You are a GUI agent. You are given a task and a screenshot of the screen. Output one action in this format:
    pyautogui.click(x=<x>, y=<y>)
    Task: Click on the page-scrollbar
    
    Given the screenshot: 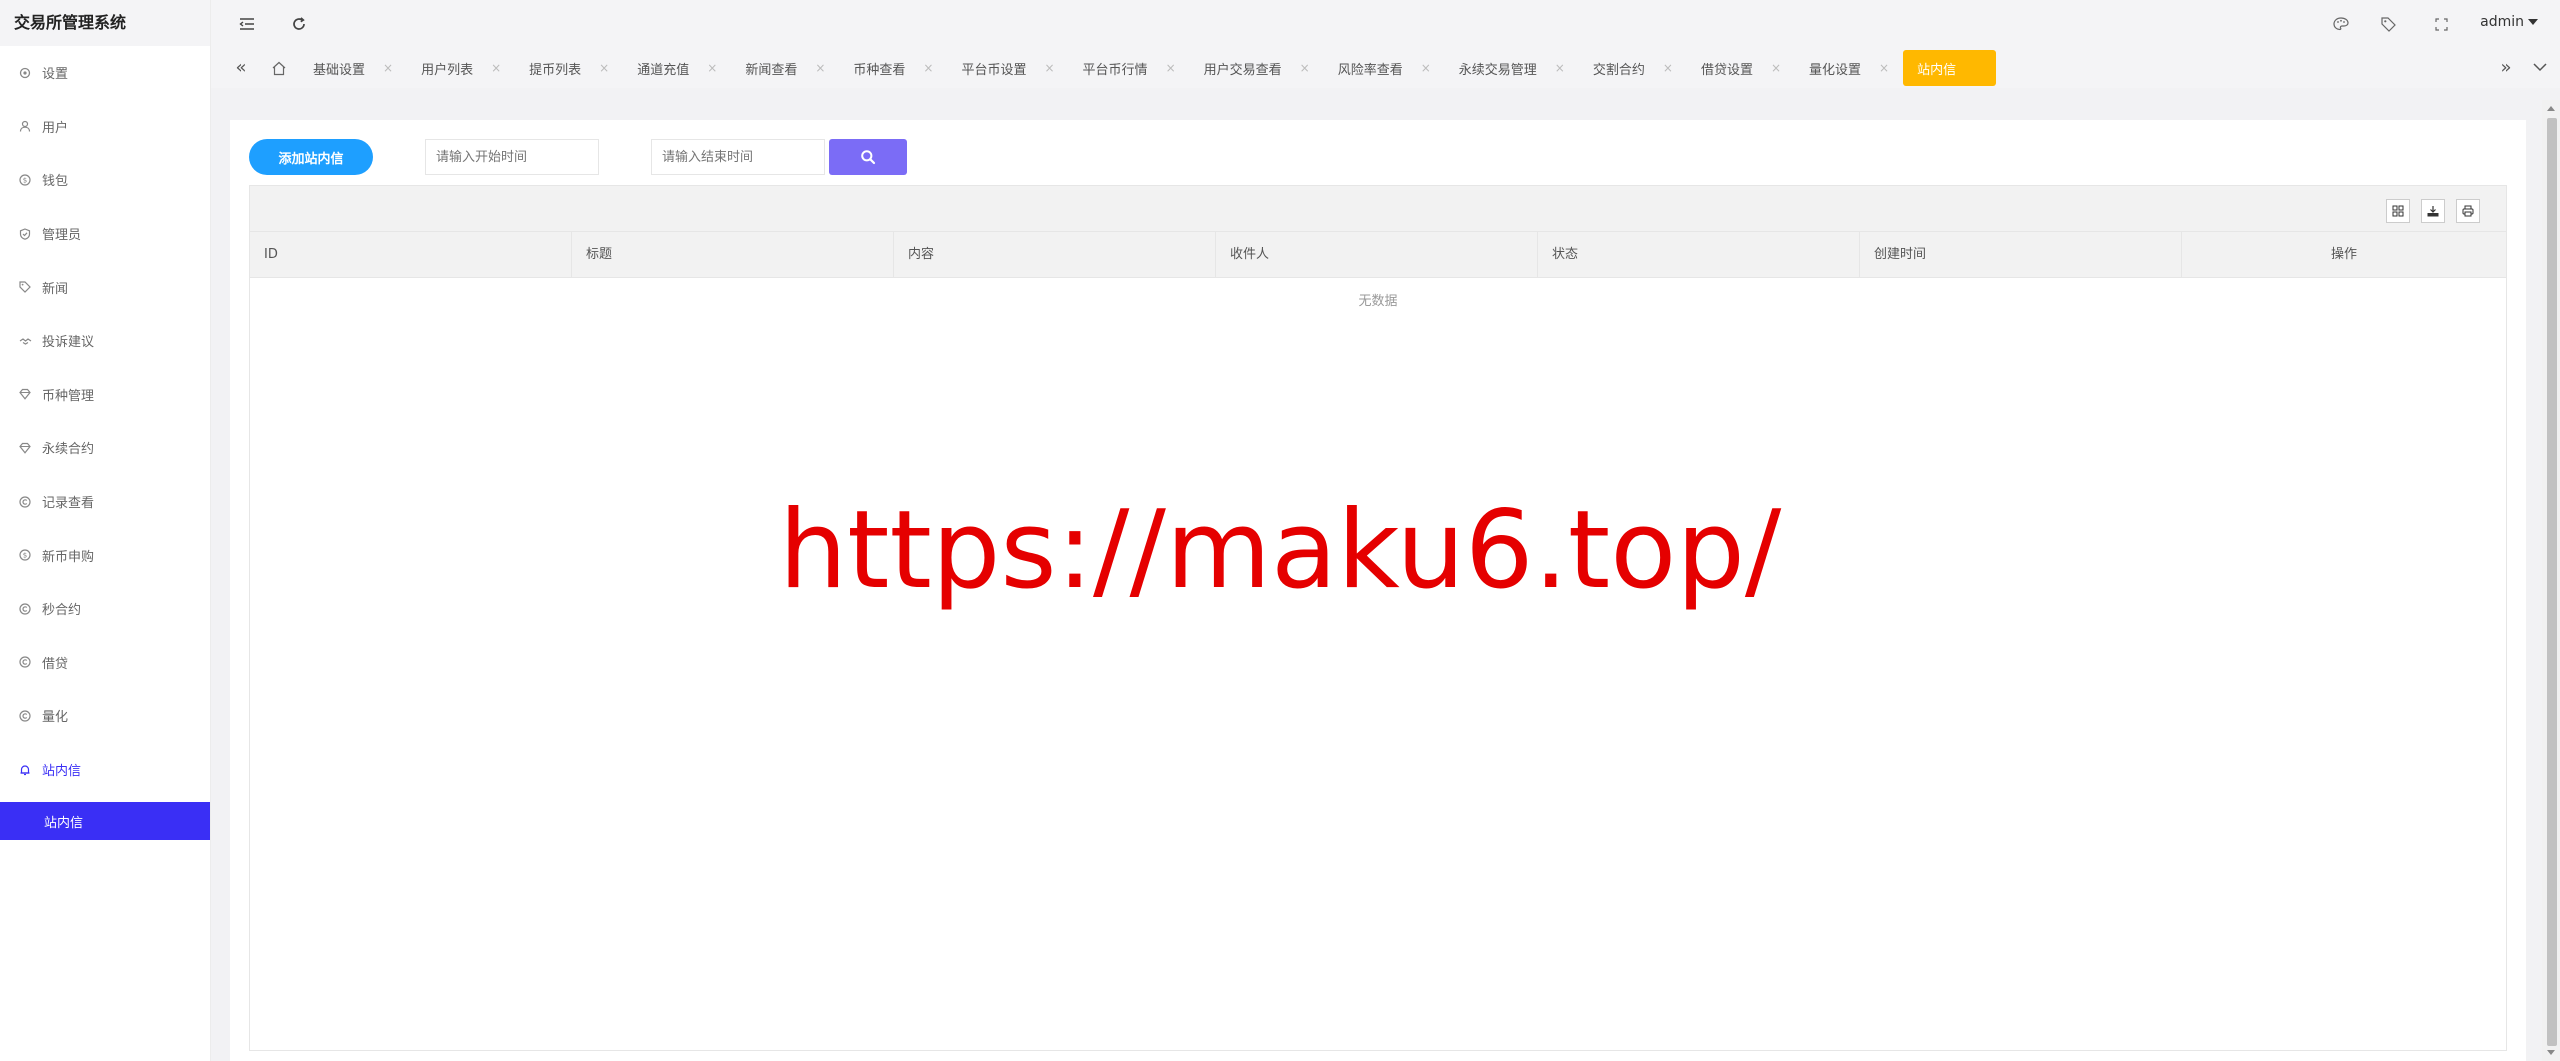 What is the action you would take?
    pyautogui.click(x=2551, y=580)
    